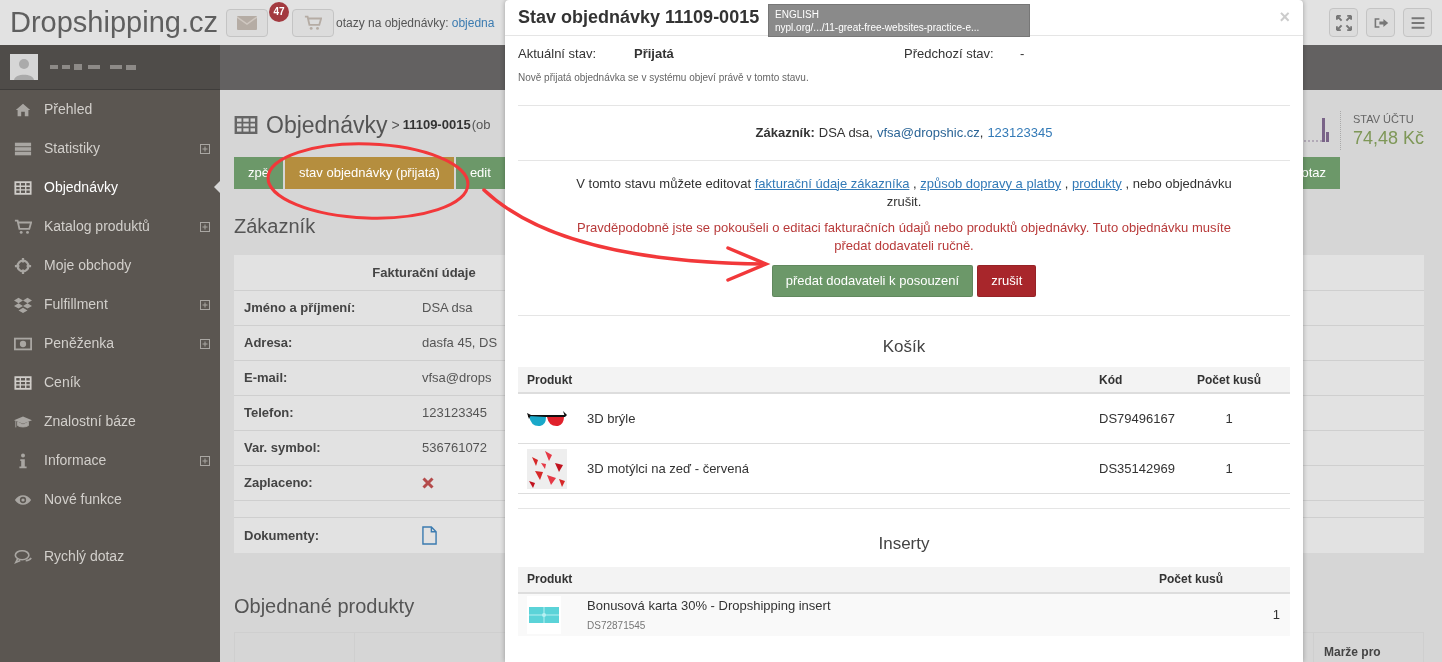 The width and height of the screenshot is (1442, 662). Describe the element at coordinates (23, 304) in the screenshot. I see `boxes-icon` at that location.